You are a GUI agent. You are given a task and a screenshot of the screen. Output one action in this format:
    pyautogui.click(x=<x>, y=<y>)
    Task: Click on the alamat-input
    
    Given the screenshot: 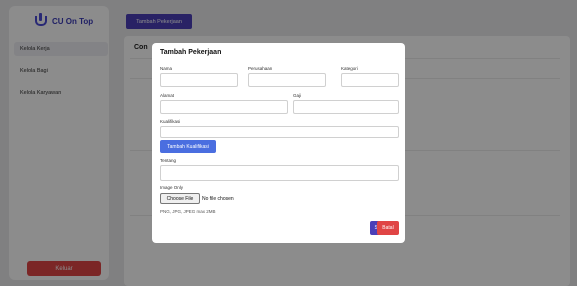 What is the action you would take?
    pyautogui.click(x=224, y=107)
    